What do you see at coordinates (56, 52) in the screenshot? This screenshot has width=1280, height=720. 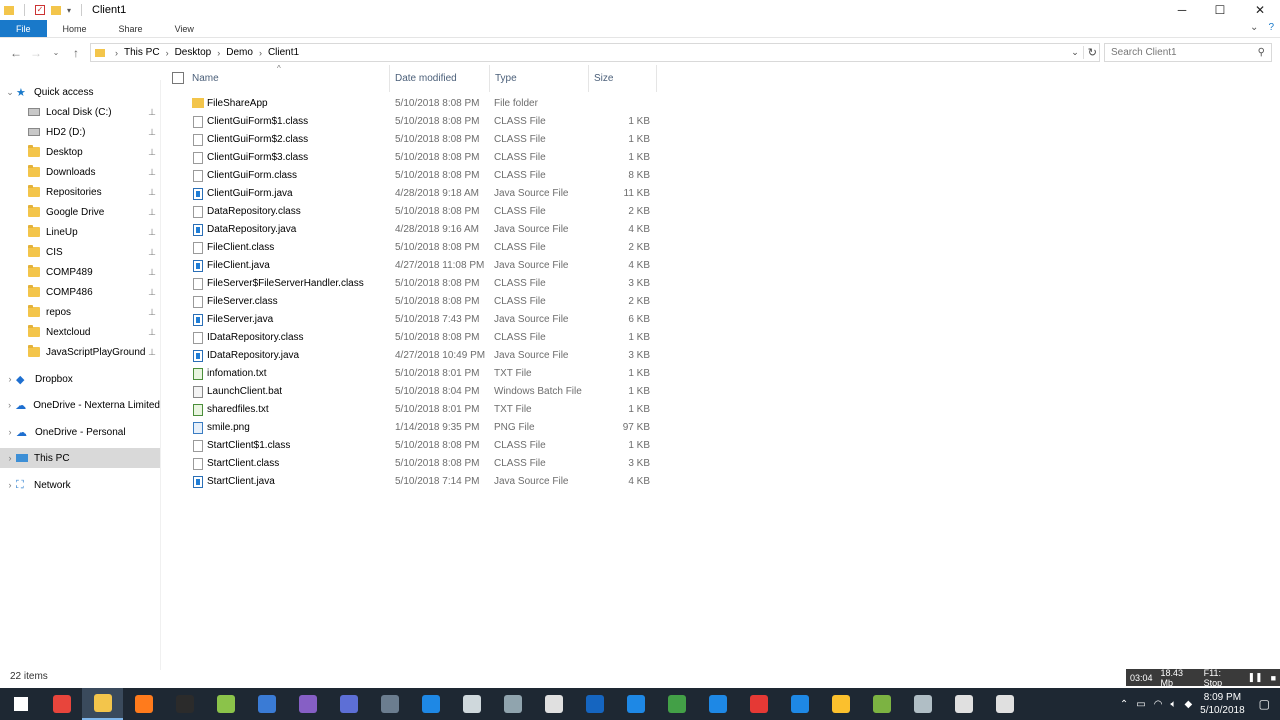 I see `recent-locations-icon: ⌄` at bounding box center [56, 52].